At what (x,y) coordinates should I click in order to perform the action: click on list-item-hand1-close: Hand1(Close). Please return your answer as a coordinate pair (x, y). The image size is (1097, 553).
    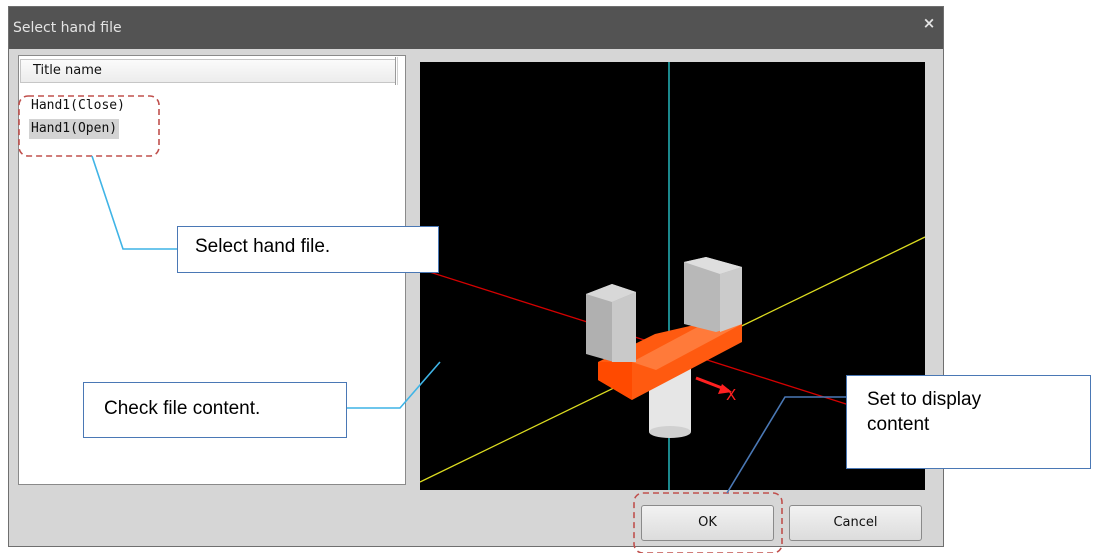
    Looking at the image, I should click on (78, 106).